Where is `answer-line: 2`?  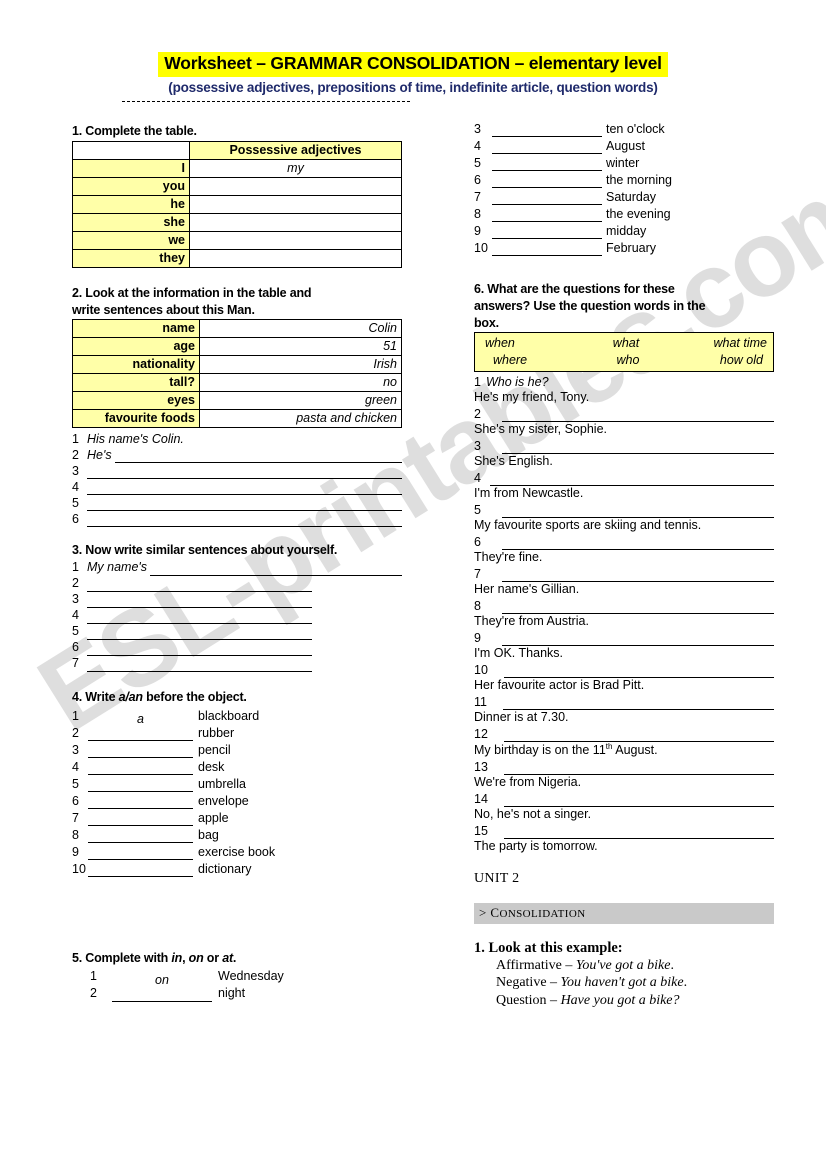
answer-line: 2 is located at coordinates (237, 584).